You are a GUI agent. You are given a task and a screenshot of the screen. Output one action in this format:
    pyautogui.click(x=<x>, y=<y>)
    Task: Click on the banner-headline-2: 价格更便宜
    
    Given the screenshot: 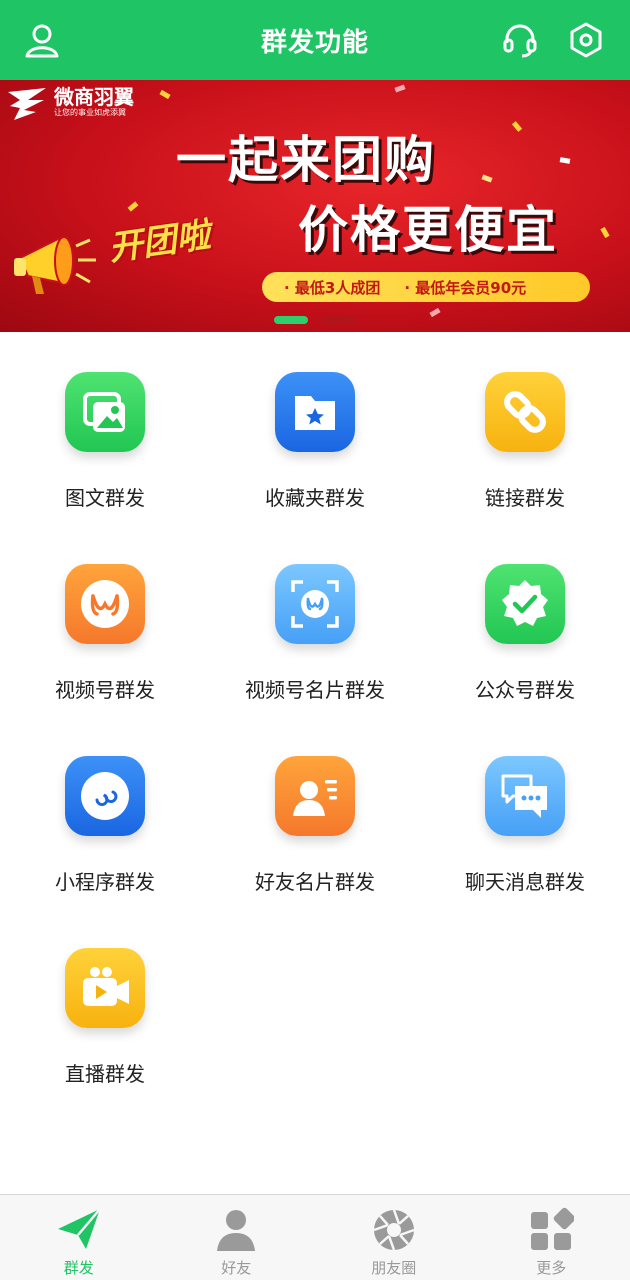 What is the action you would take?
    pyautogui.click(x=428, y=230)
    